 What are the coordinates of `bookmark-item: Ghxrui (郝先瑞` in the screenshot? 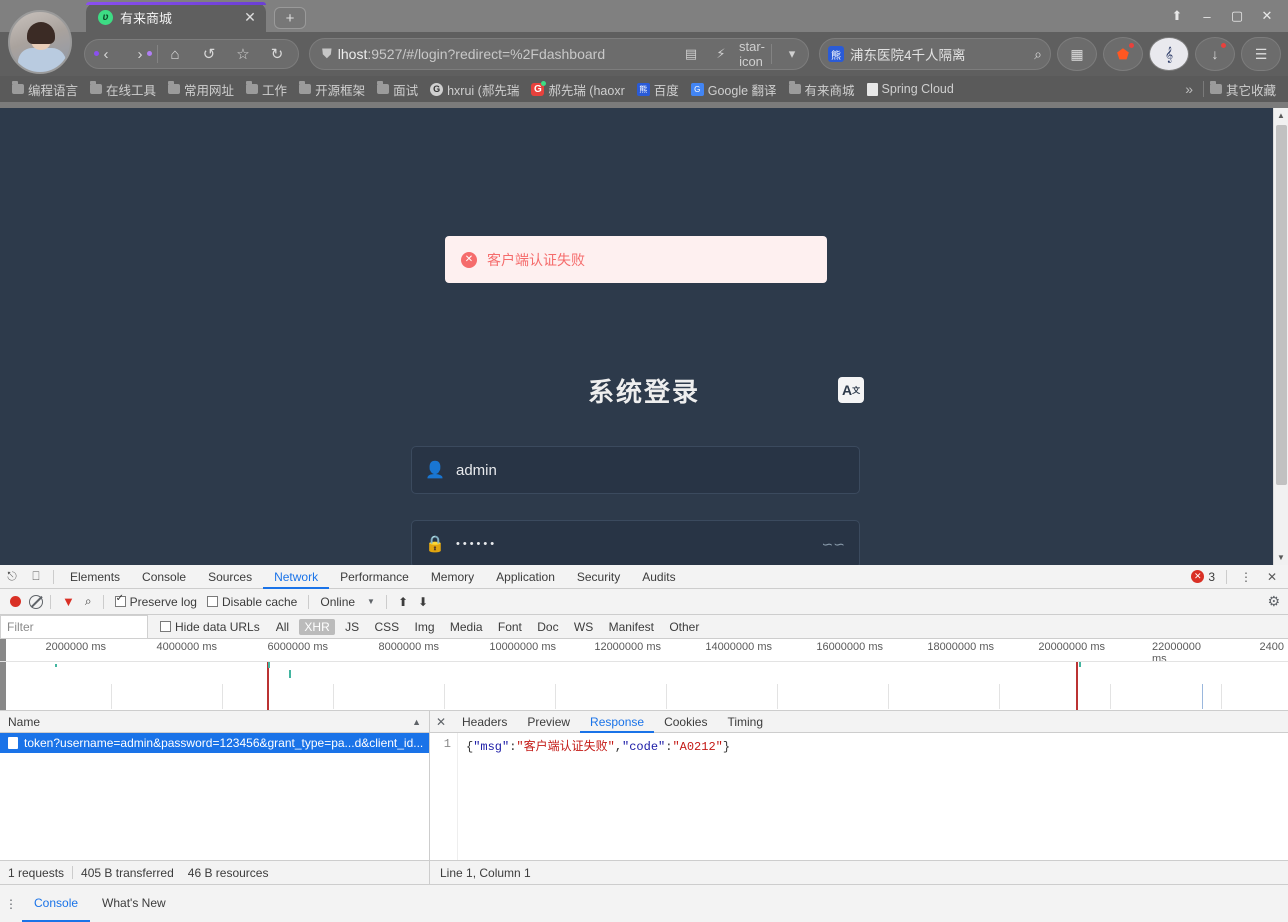 It's located at (474, 89).